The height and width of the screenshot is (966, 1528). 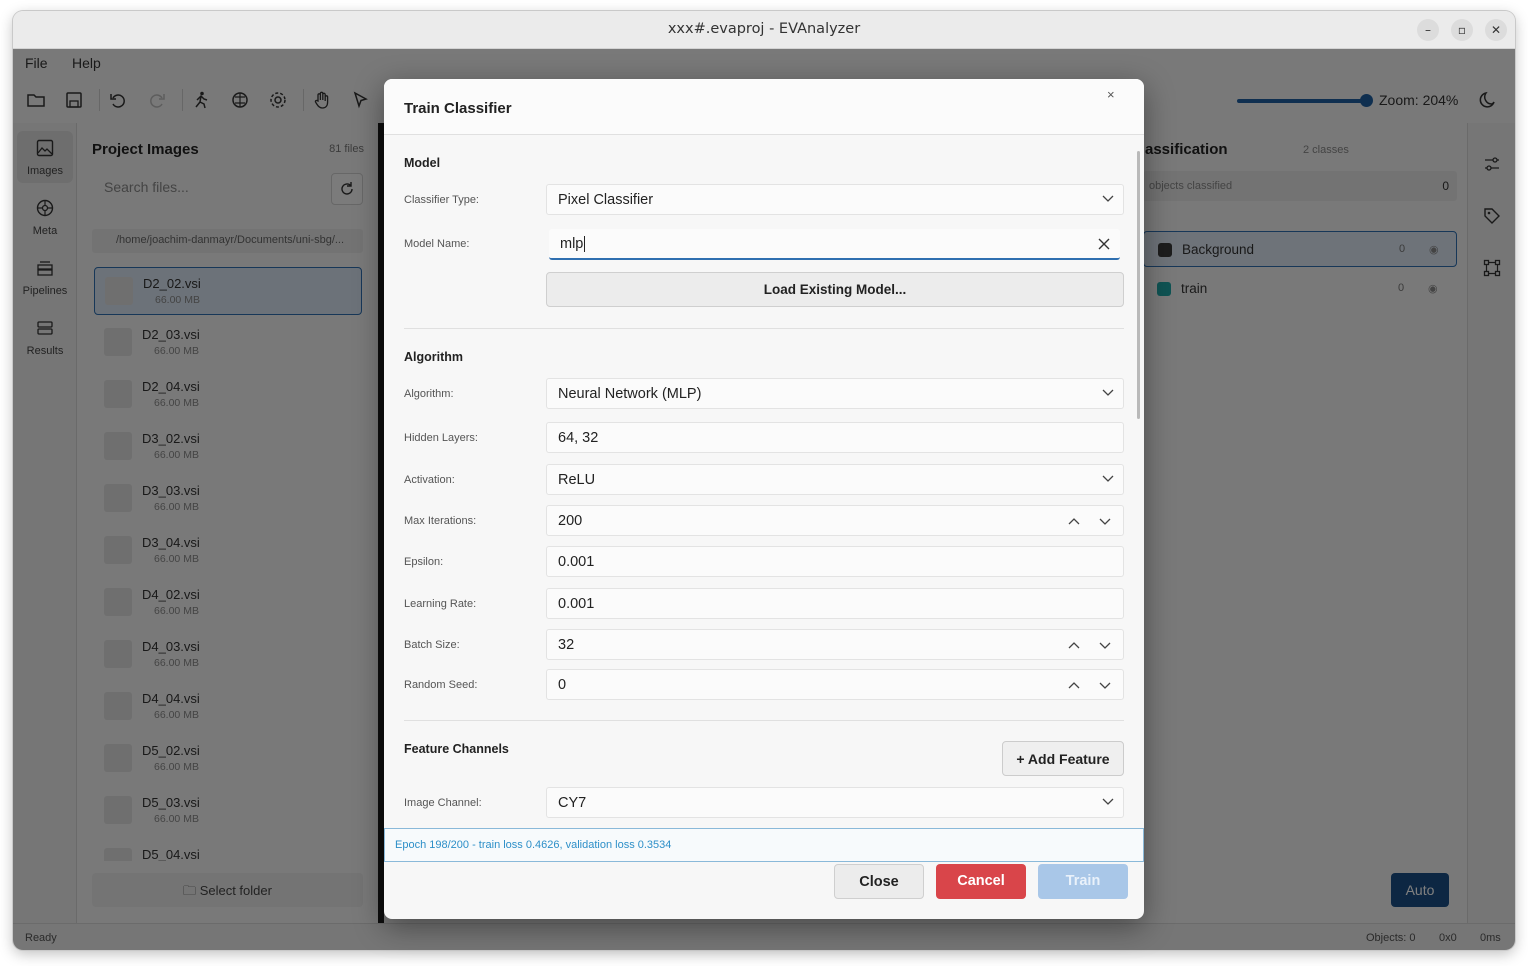 I want to click on max-iterations-label: Max Iterations:, so click(x=440, y=521).